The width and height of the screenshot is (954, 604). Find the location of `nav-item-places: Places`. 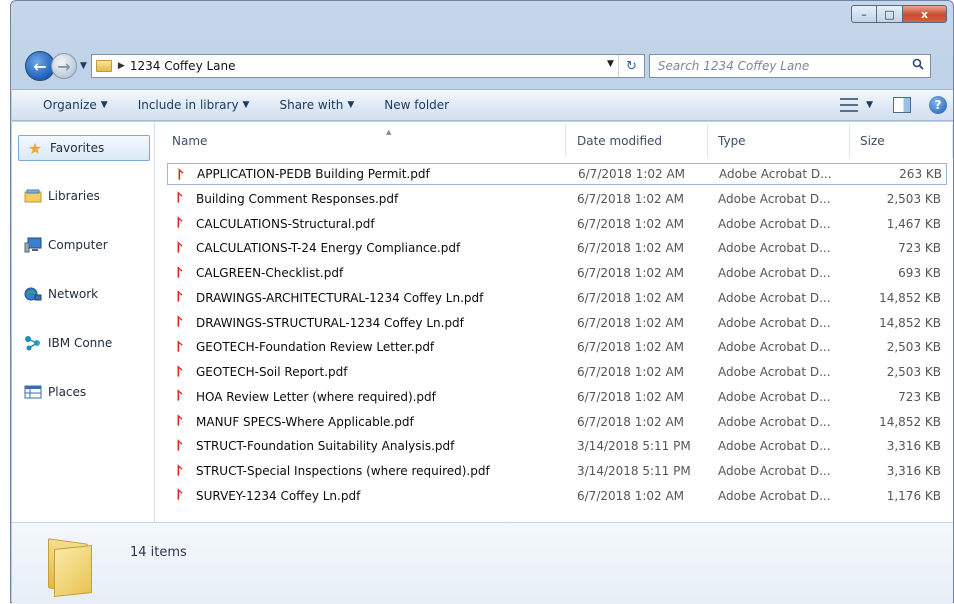

nav-item-places: Places is located at coordinates (55, 392).